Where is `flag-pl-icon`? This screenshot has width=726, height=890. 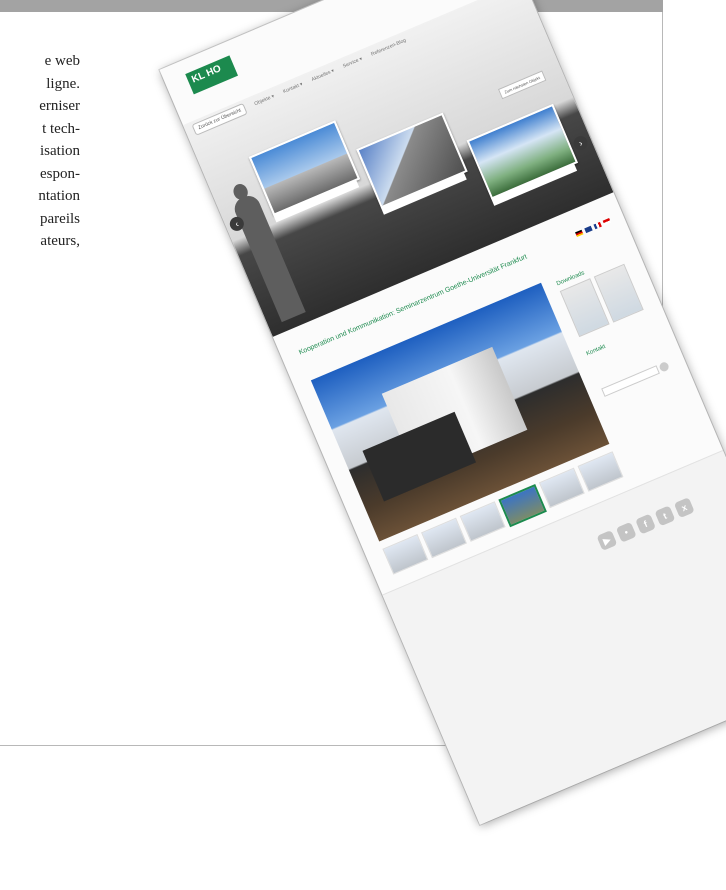
flag-pl-icon is located at coordinates (607, 221).